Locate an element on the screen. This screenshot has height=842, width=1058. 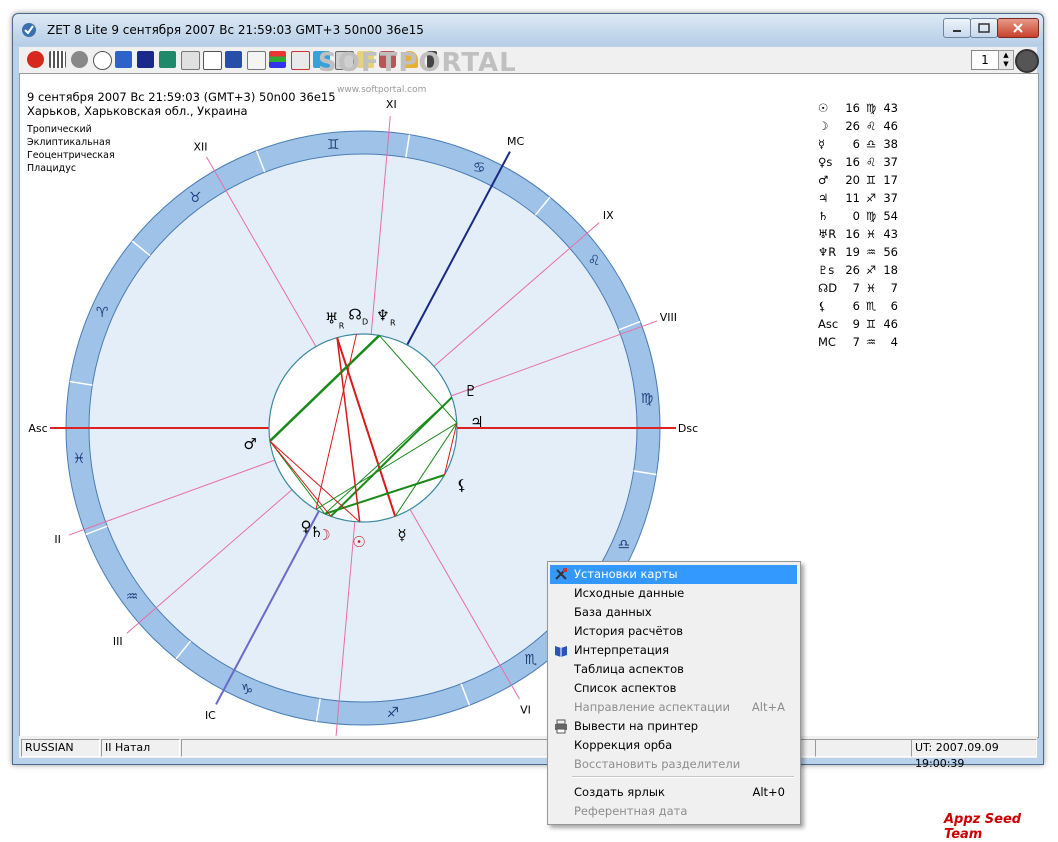
planet-glyph: ☿ is located at coordinates (401, 535).